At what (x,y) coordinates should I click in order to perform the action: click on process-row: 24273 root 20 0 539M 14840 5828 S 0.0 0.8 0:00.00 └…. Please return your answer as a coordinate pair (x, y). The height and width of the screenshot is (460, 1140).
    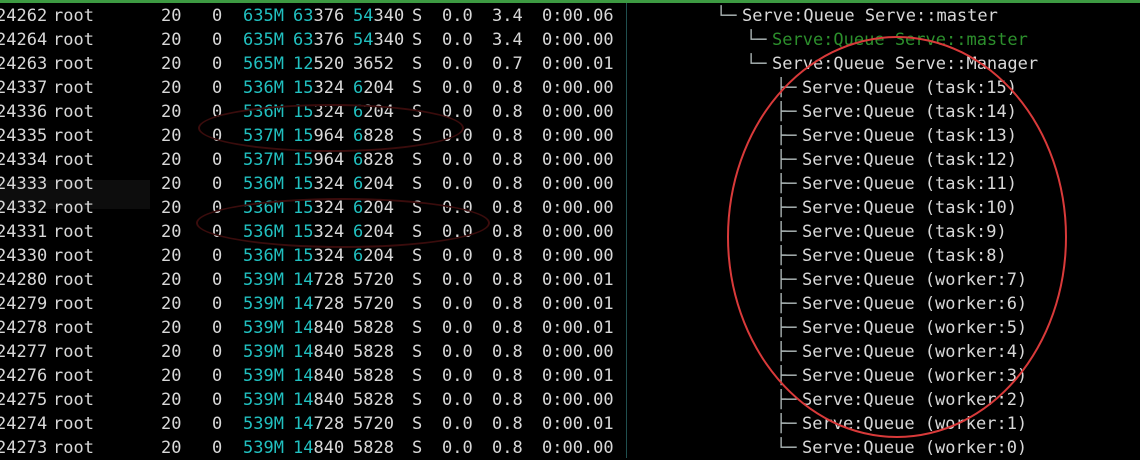
    Looking at the image, I should click on (570, 448).